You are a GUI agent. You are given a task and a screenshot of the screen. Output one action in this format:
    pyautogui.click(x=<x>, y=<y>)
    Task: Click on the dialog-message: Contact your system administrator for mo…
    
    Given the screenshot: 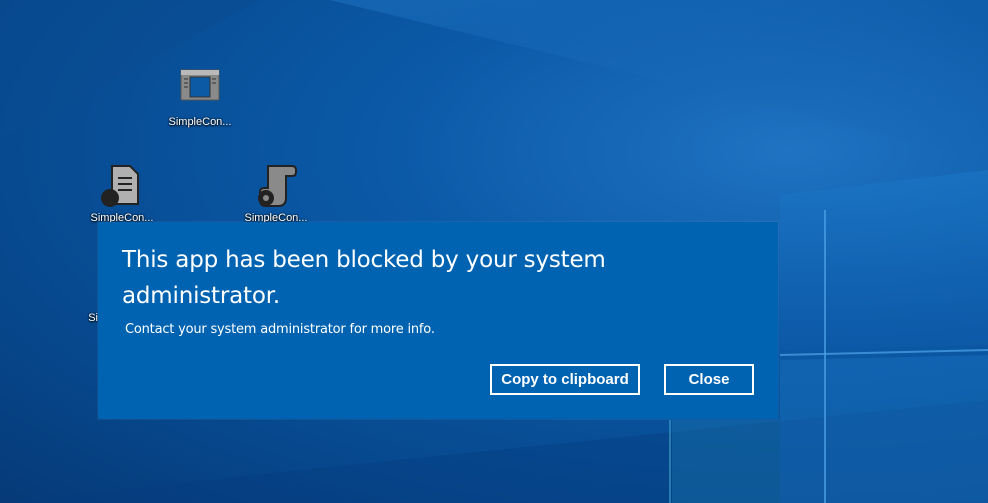 What is the action you would take?
    pyautogui.click(x=280, y=329)
    